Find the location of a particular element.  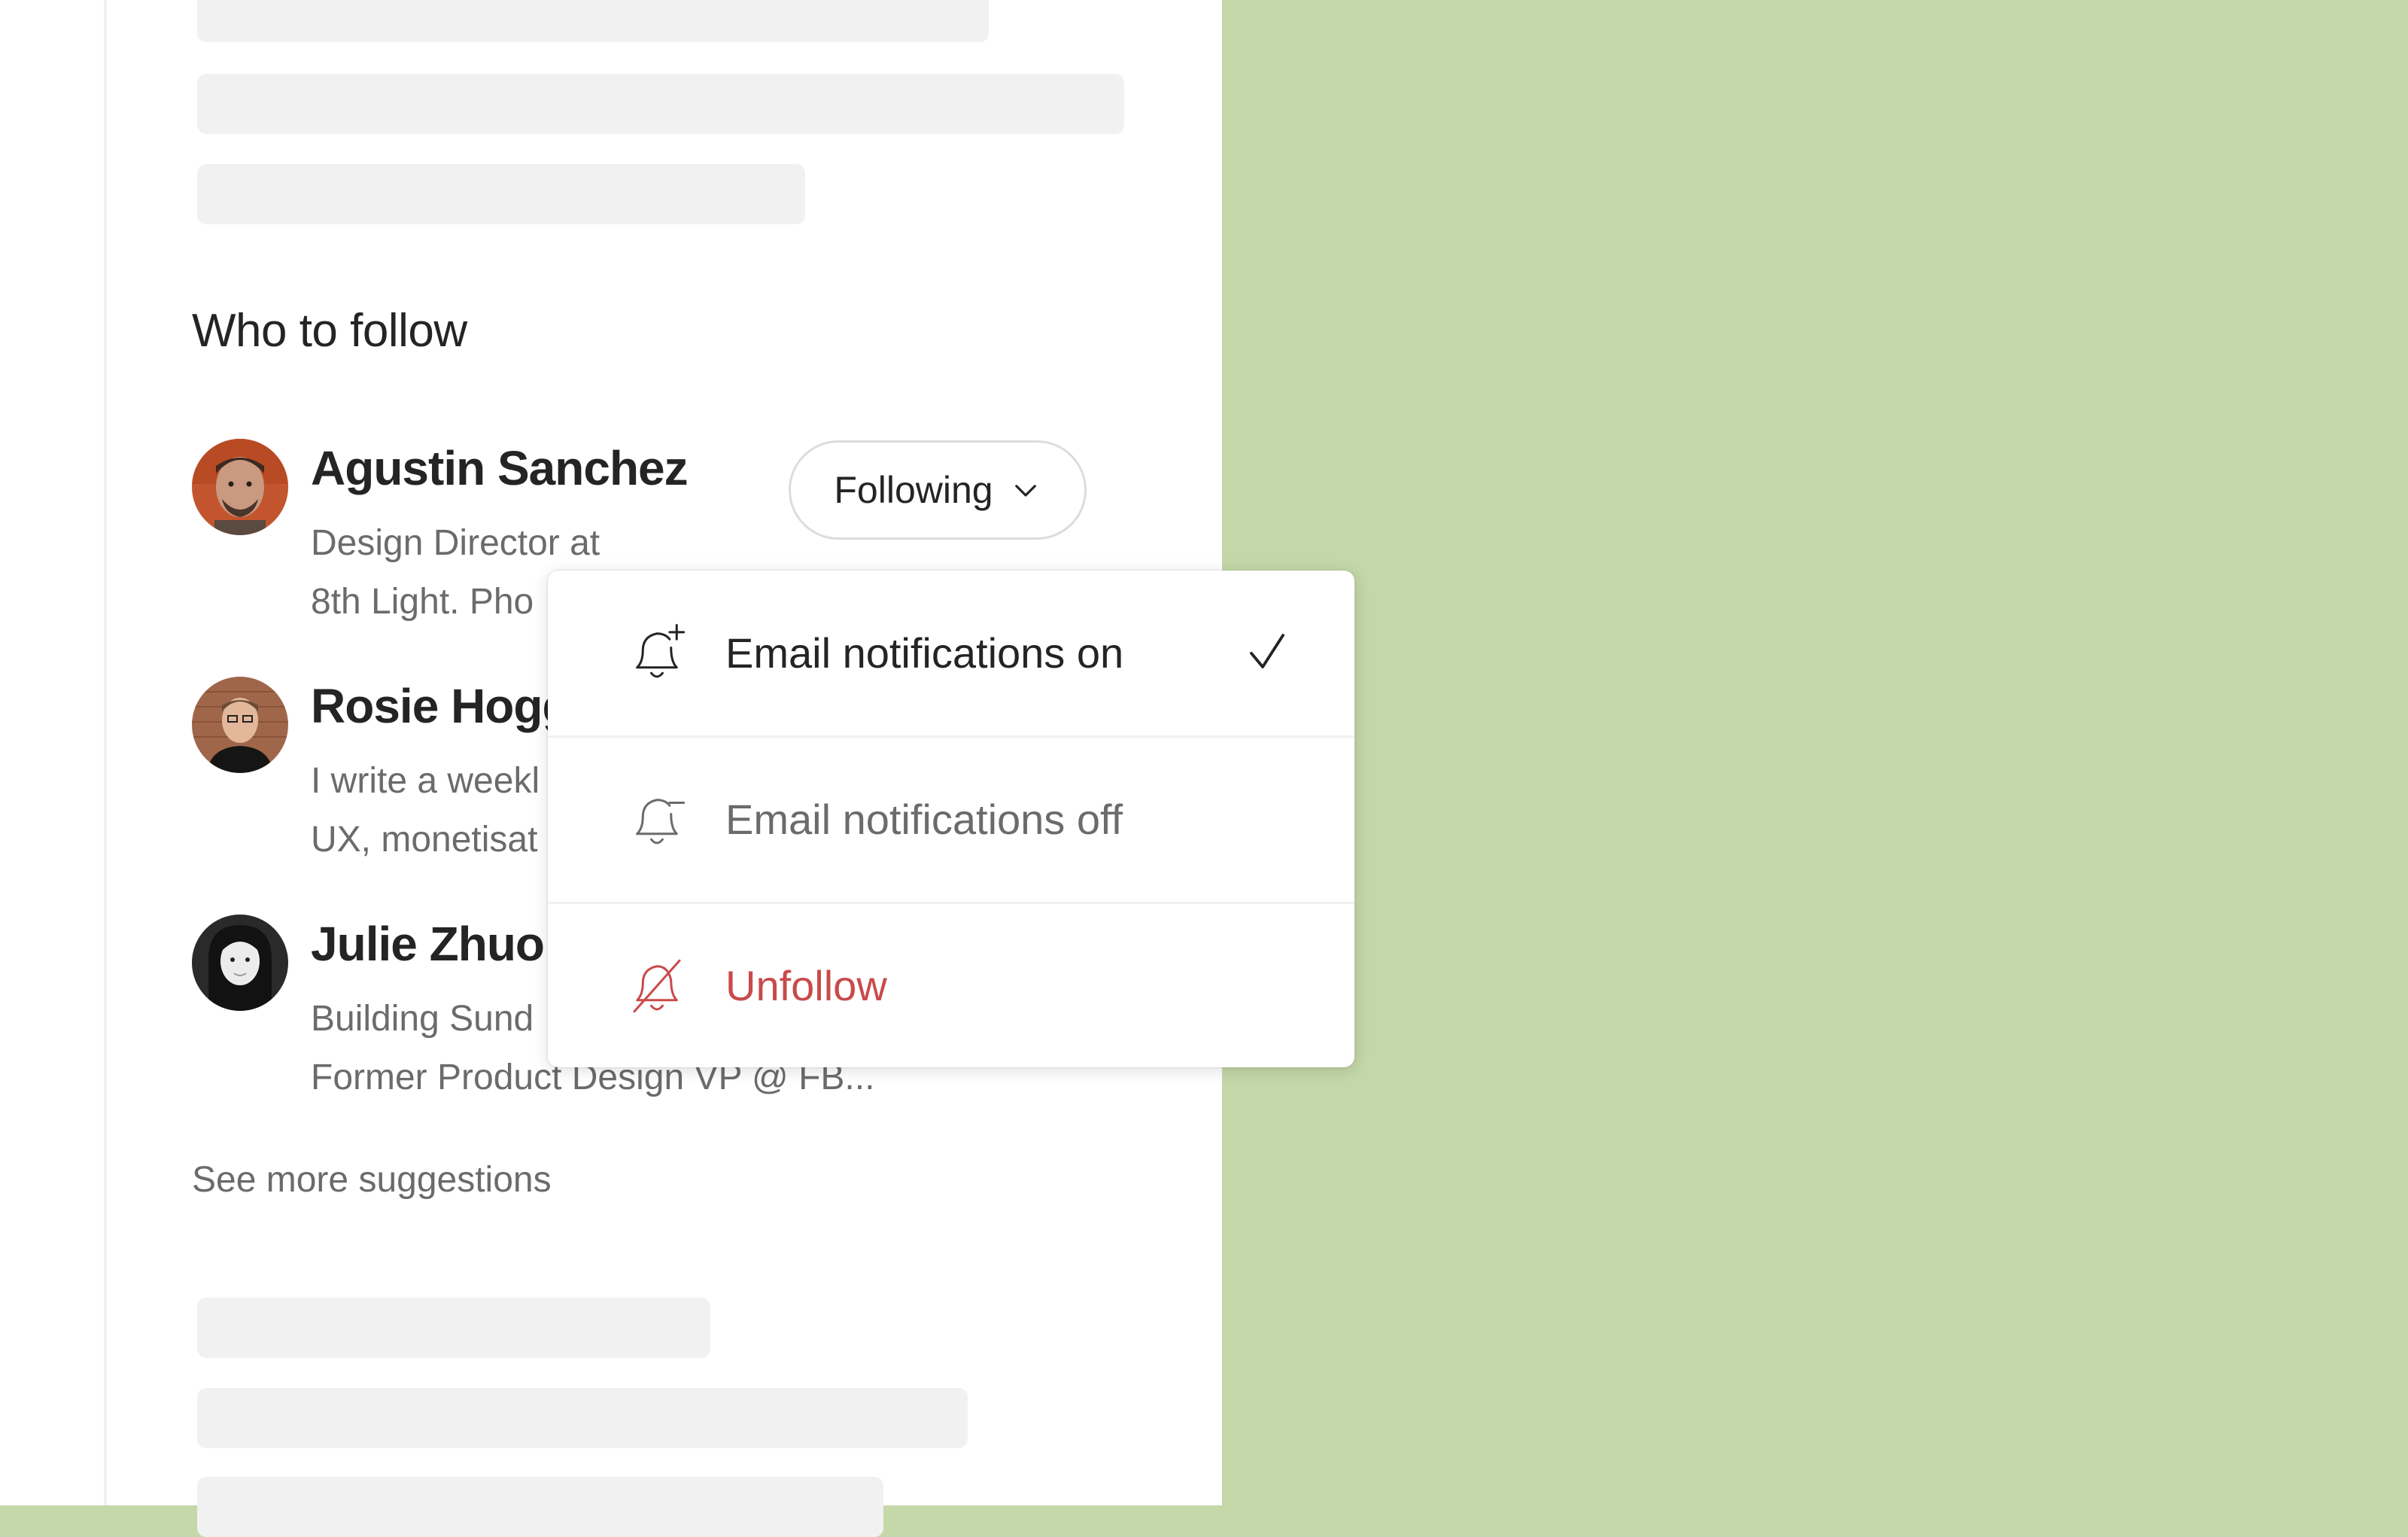

avatar-rosie is located at coordinates (240, 725).